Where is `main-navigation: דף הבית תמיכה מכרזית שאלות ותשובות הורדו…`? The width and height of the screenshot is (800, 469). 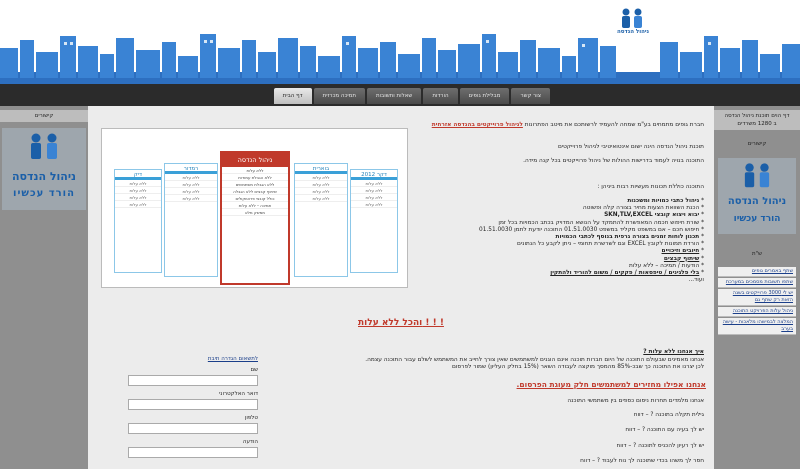 main-navigation: דף הבית תמיכה מכרזית שאלות ותשובות הורדו… is located at coordinates (400, 95).